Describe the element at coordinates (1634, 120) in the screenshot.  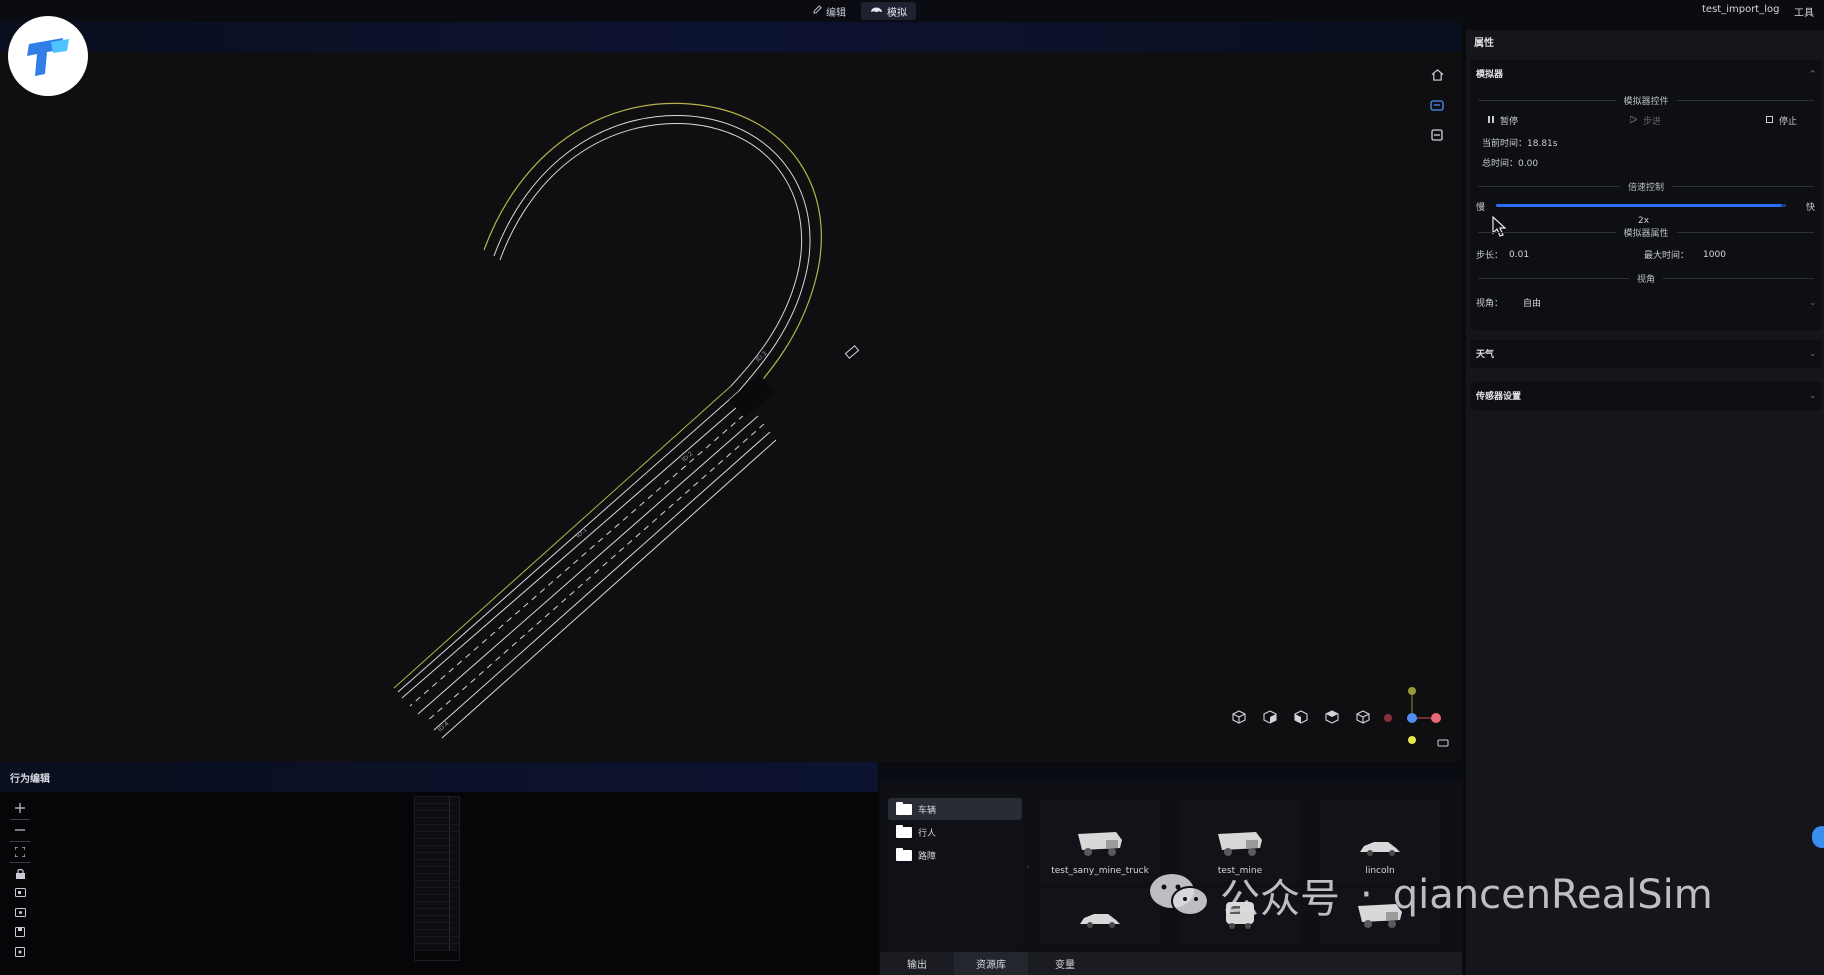
I see `play-icon` at that location.